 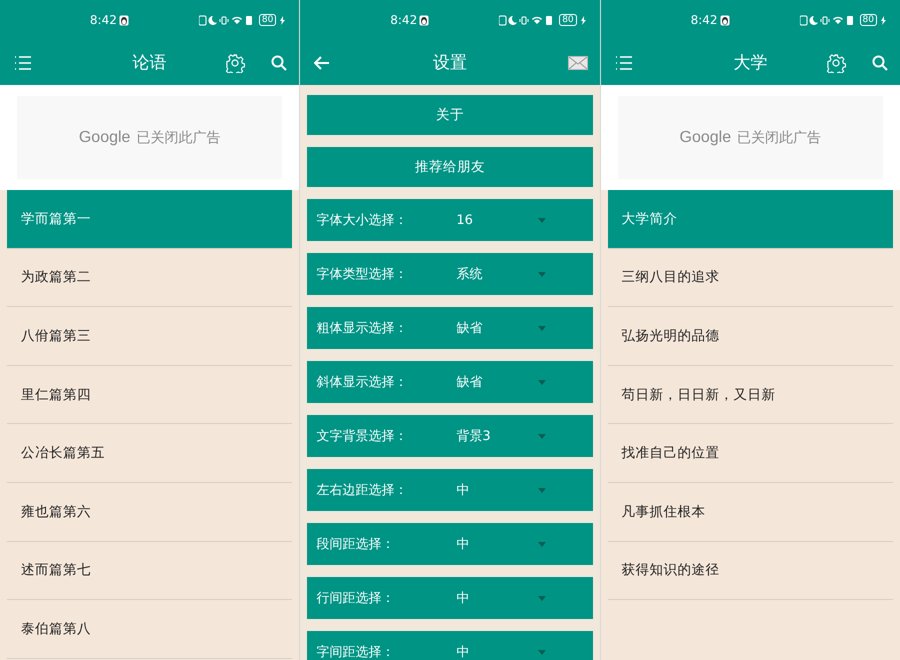 What do you see at coordinates (149, 571) in the screenshot?
I see `chapter-item: 述而篇第七` at bounding box center [149, 571].